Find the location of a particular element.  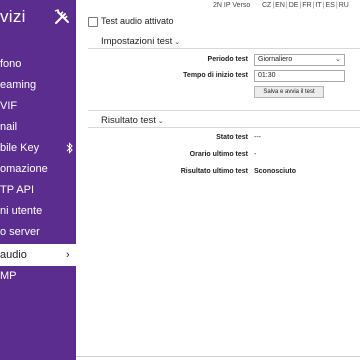

lang-en: EN is located at coordinates (280, 5).